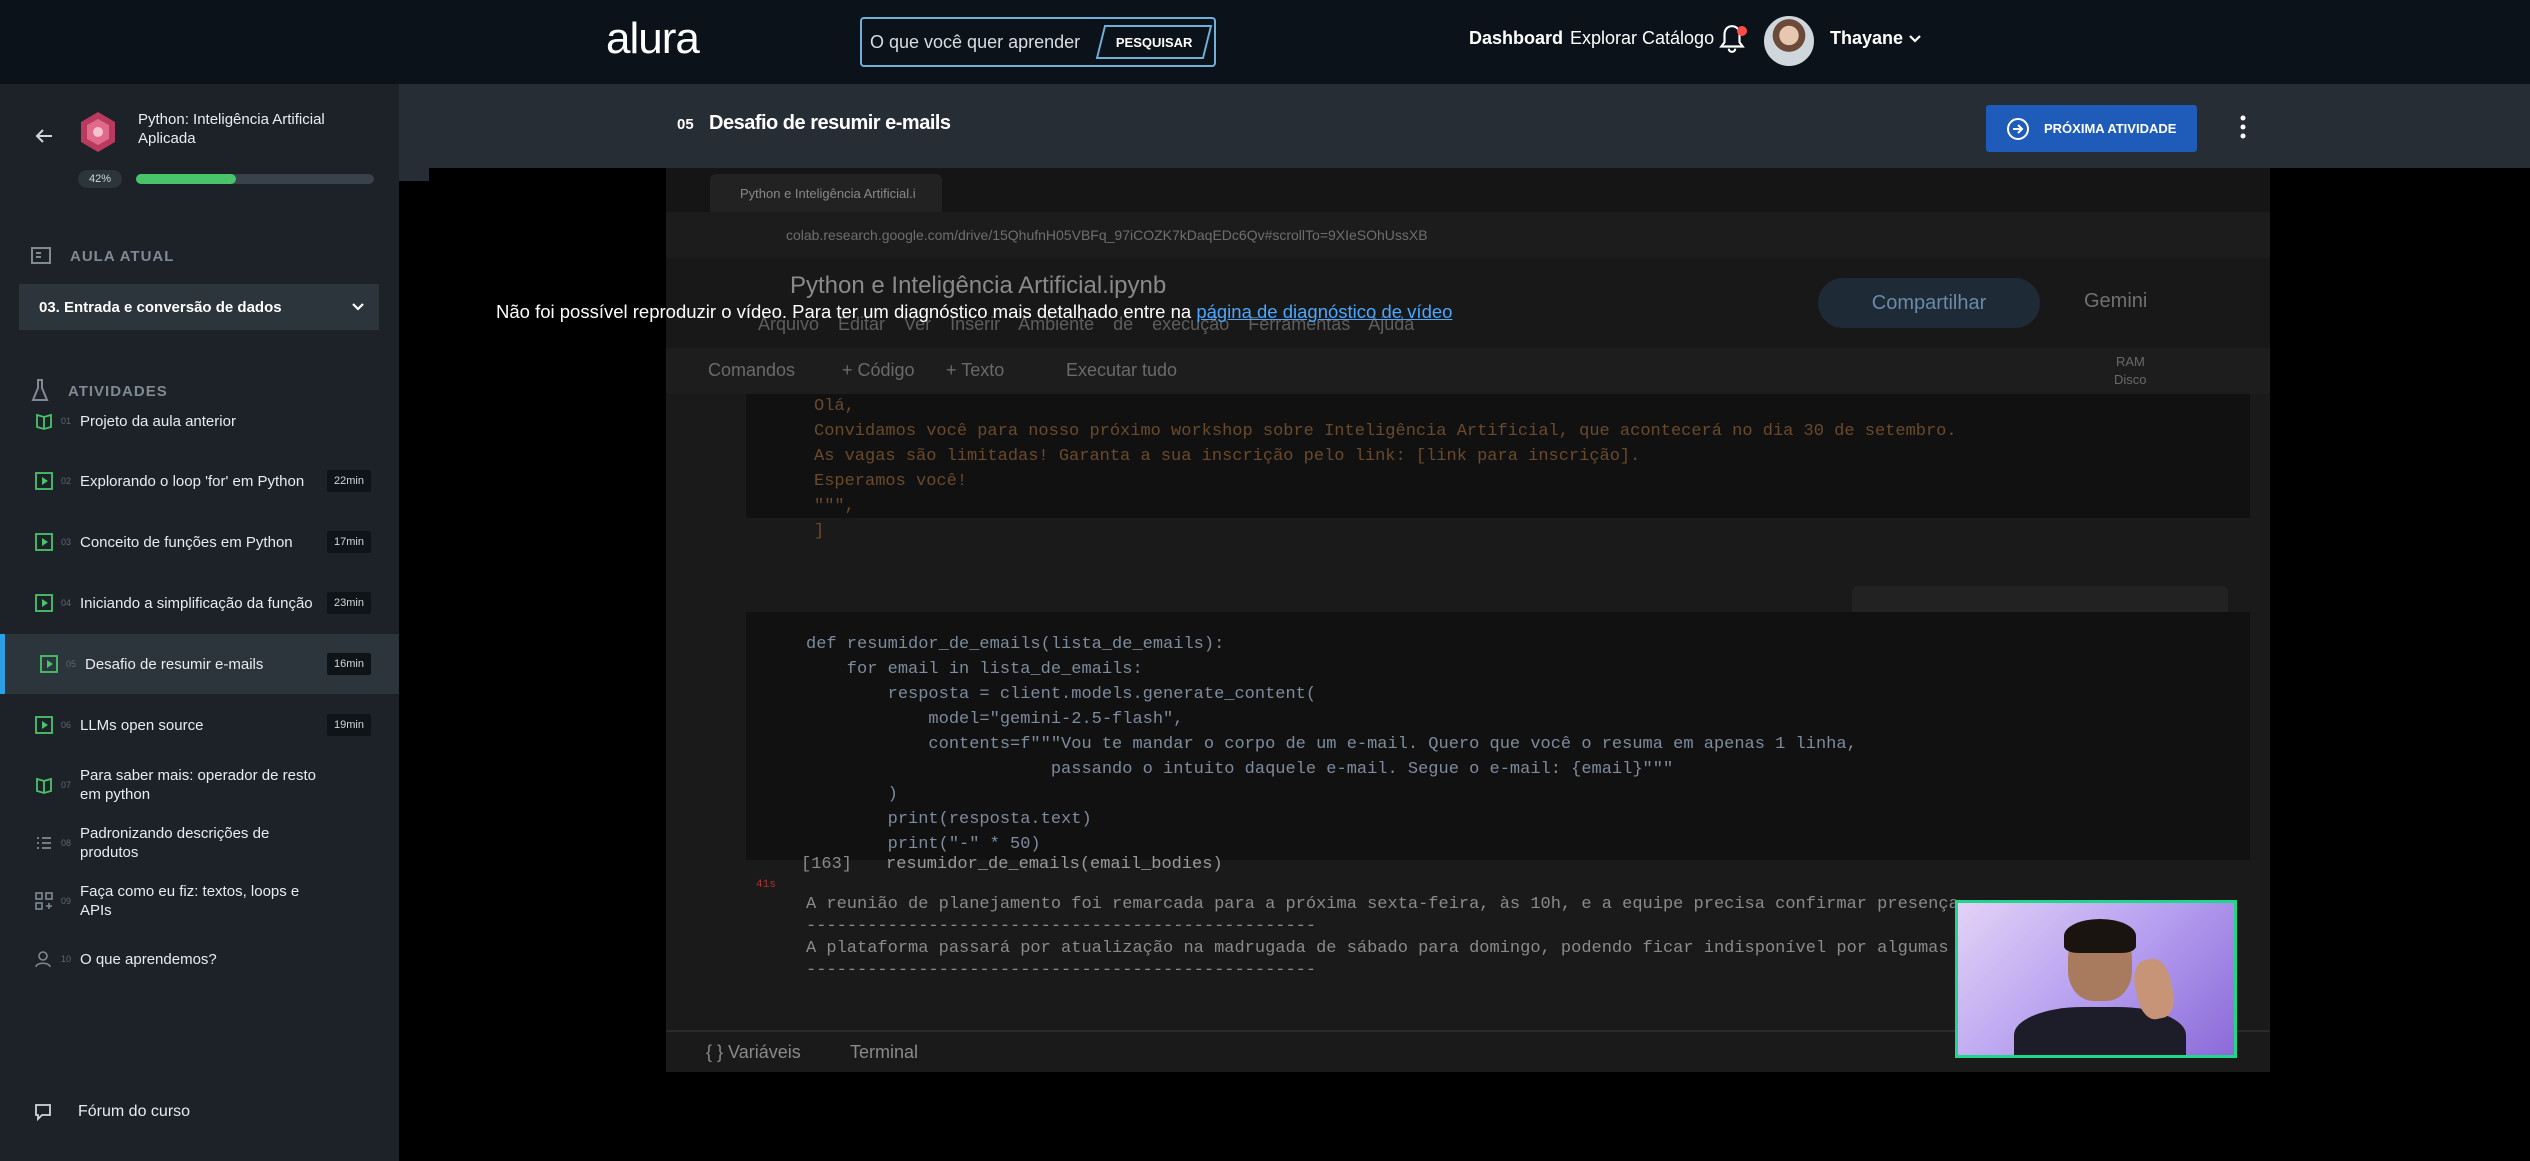  What do you see at coordinates (349, 725) in the screenshot?
I see `activity-duration: 19min` at bounding box center [349, 725].